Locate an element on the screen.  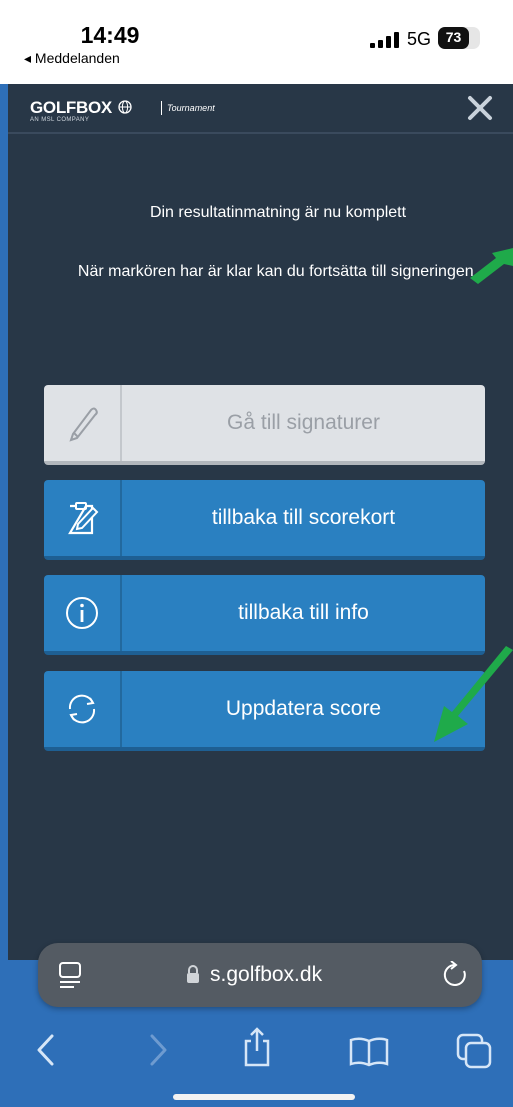
go-to-signatures-button: Gå till signaturer is located at coordinates (264, 425).